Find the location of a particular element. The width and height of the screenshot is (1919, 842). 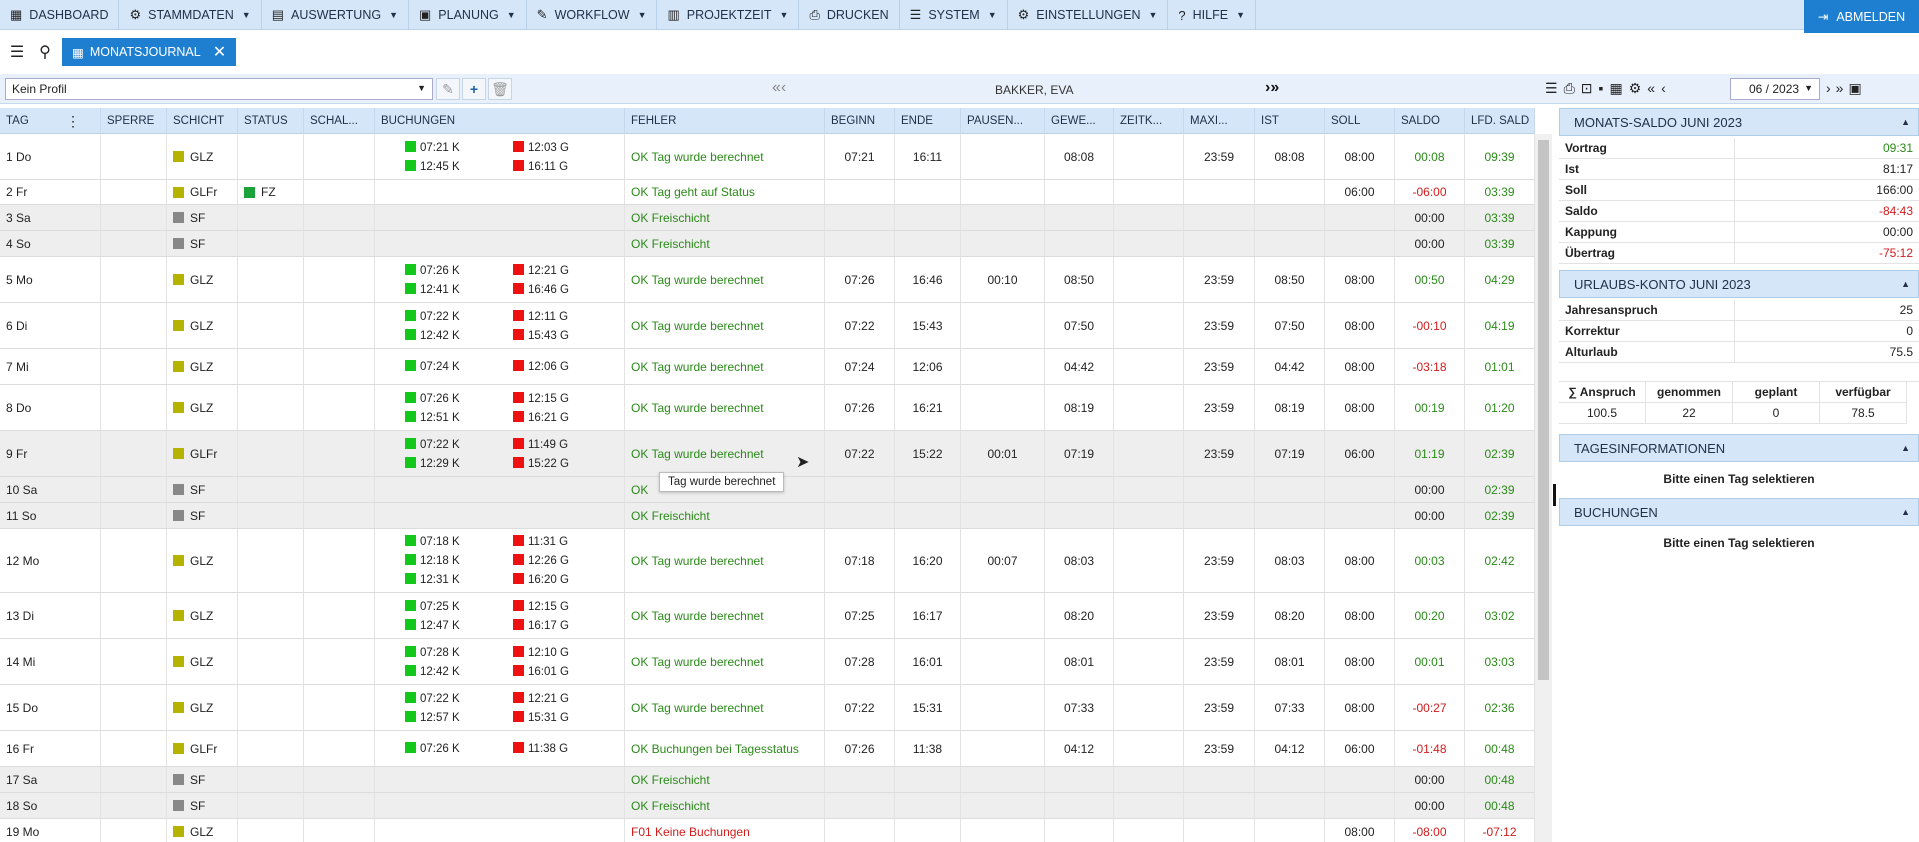

column-header-tag: TAG is located at coordinates (50, 121).